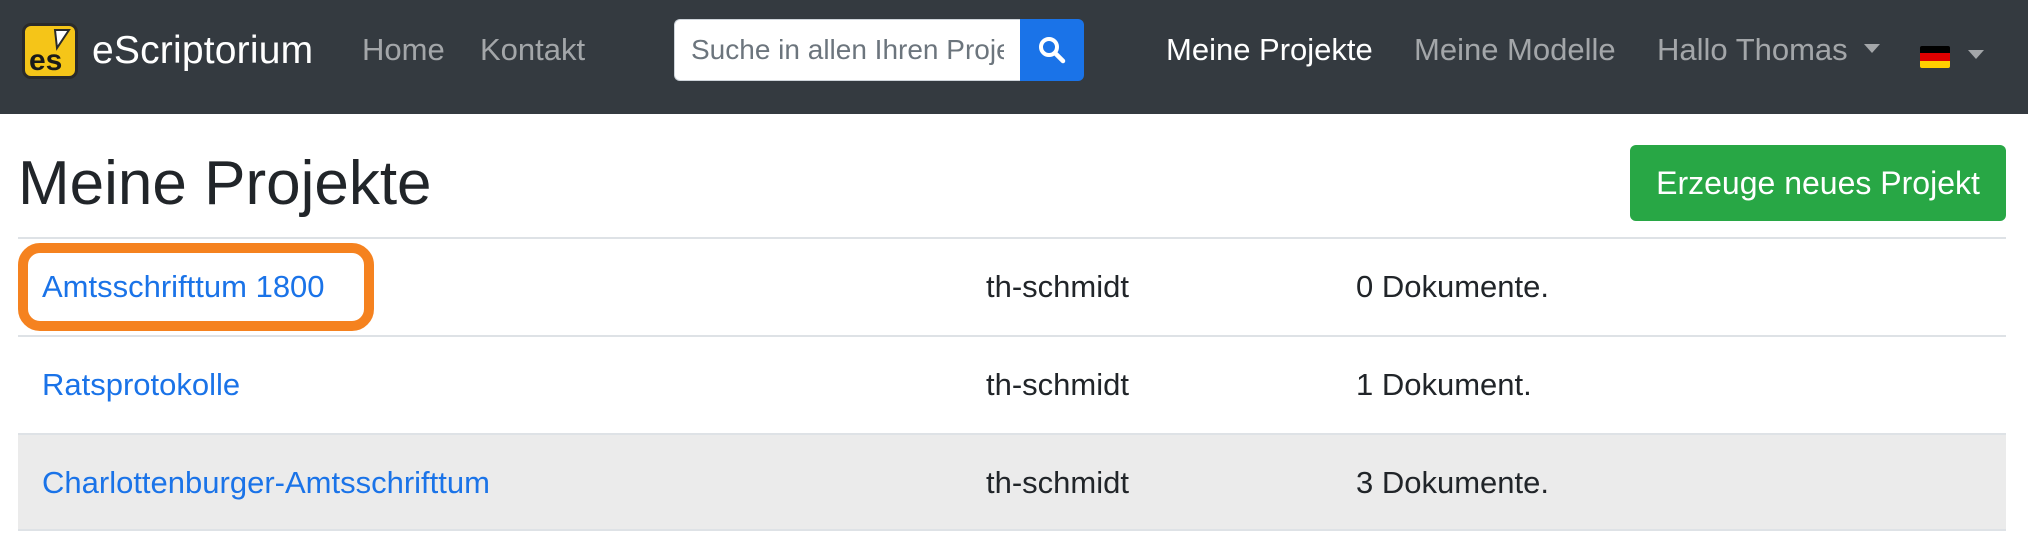 The height and width of the screenshot is (554, 2028). I want to click on search-input, so click(847, 50).